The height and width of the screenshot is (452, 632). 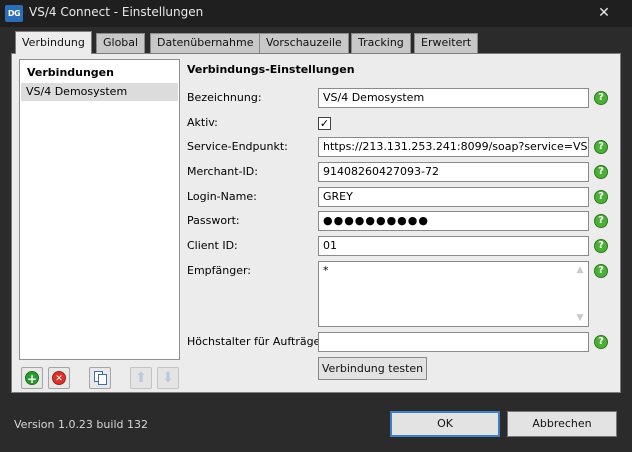 I want to click on move-down-button: ⬇, so click(x=168, y=378).